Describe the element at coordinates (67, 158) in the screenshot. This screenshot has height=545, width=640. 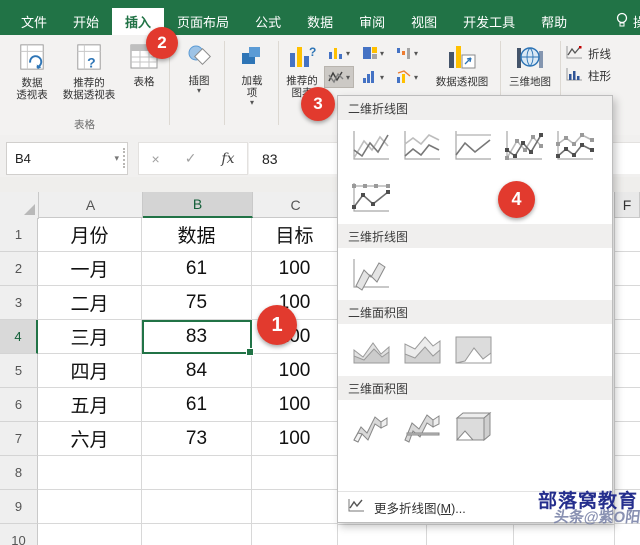
I see `name-box: B4 ▾` at that location.